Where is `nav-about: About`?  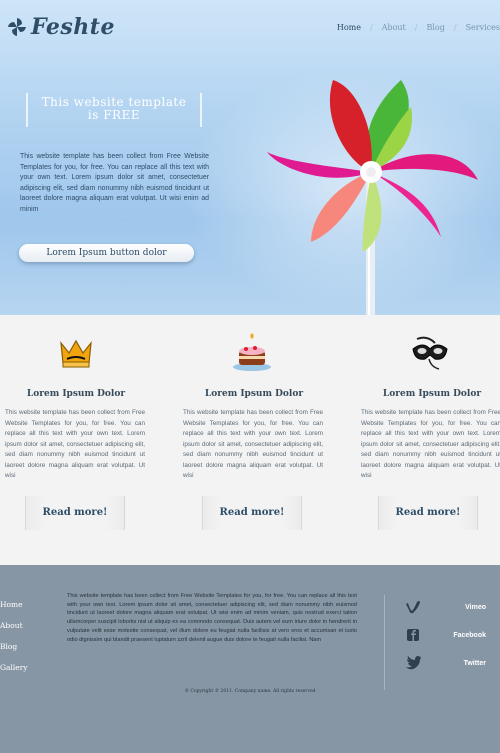 nav-about: About is located at coordinates (394, 27).